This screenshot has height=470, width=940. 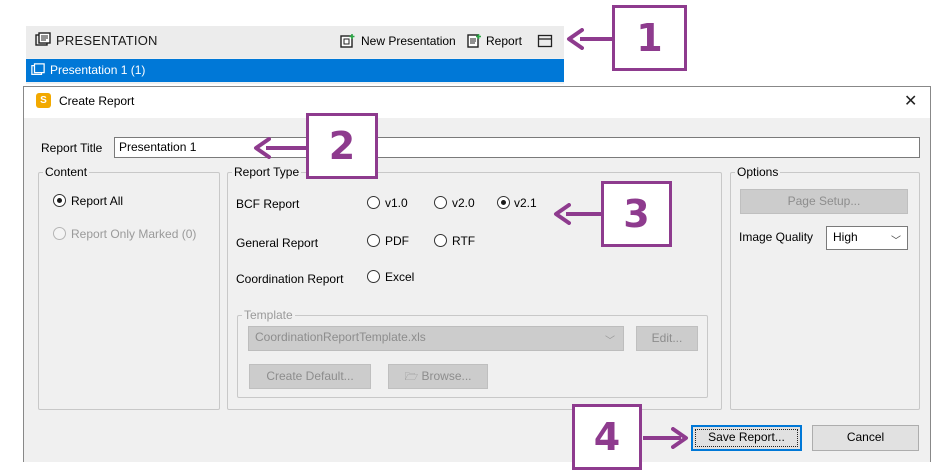 What do you see at coordinates (411, 377) in the screenshot?
I see `folder-icon: 🗁` at bounding box center [411, 377].